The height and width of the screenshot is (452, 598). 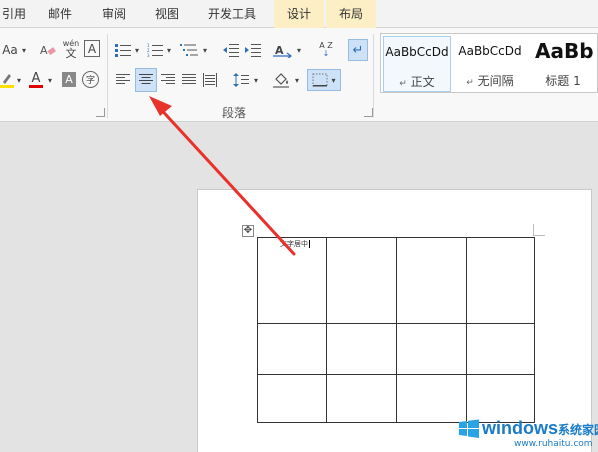 I want to click on eraser-icon: A, so click(x=48, y=50).